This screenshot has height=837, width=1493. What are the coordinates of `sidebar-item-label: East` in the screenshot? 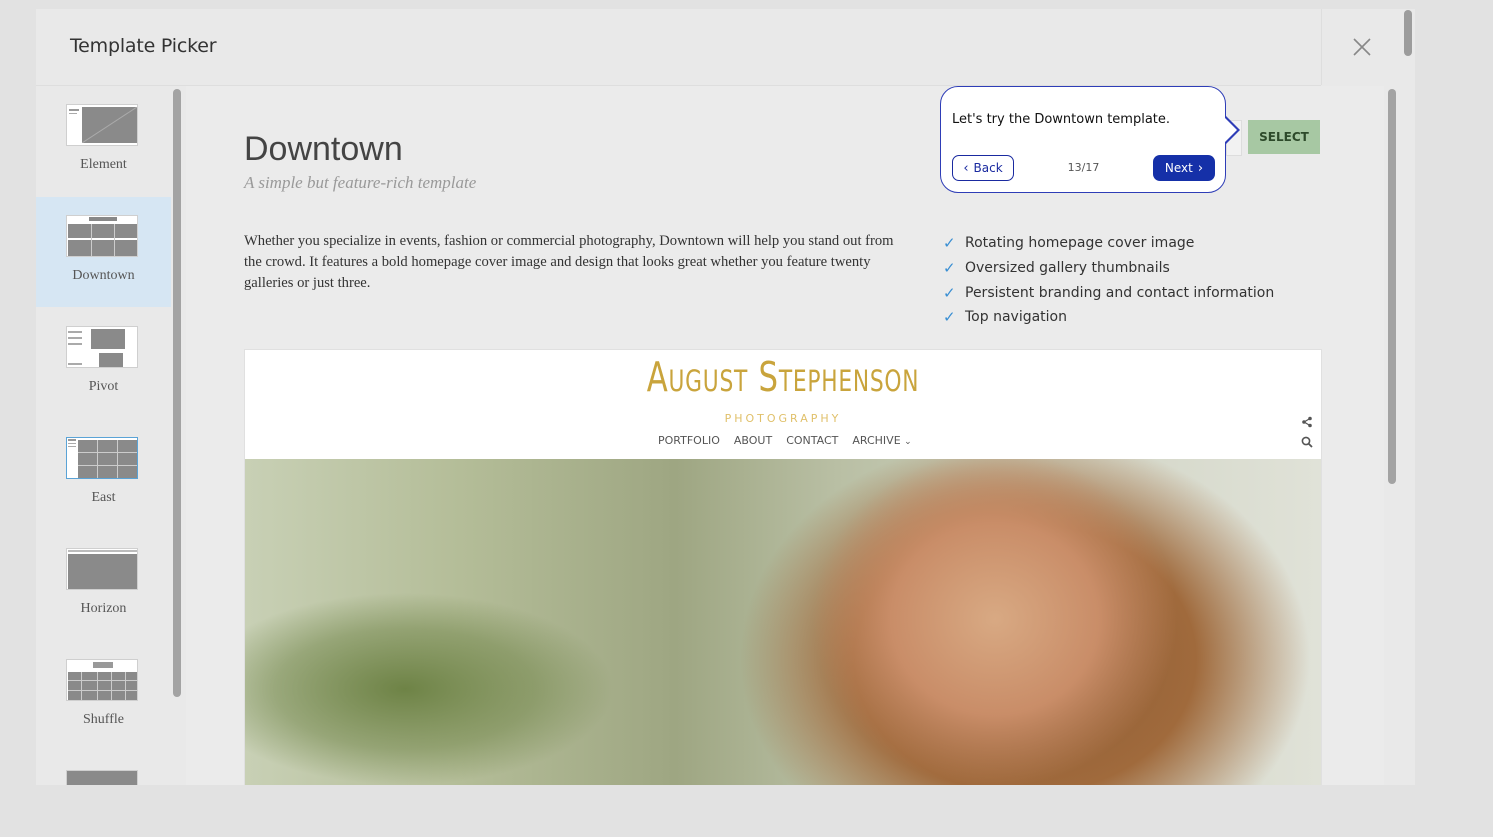 It's located at (103, 497).